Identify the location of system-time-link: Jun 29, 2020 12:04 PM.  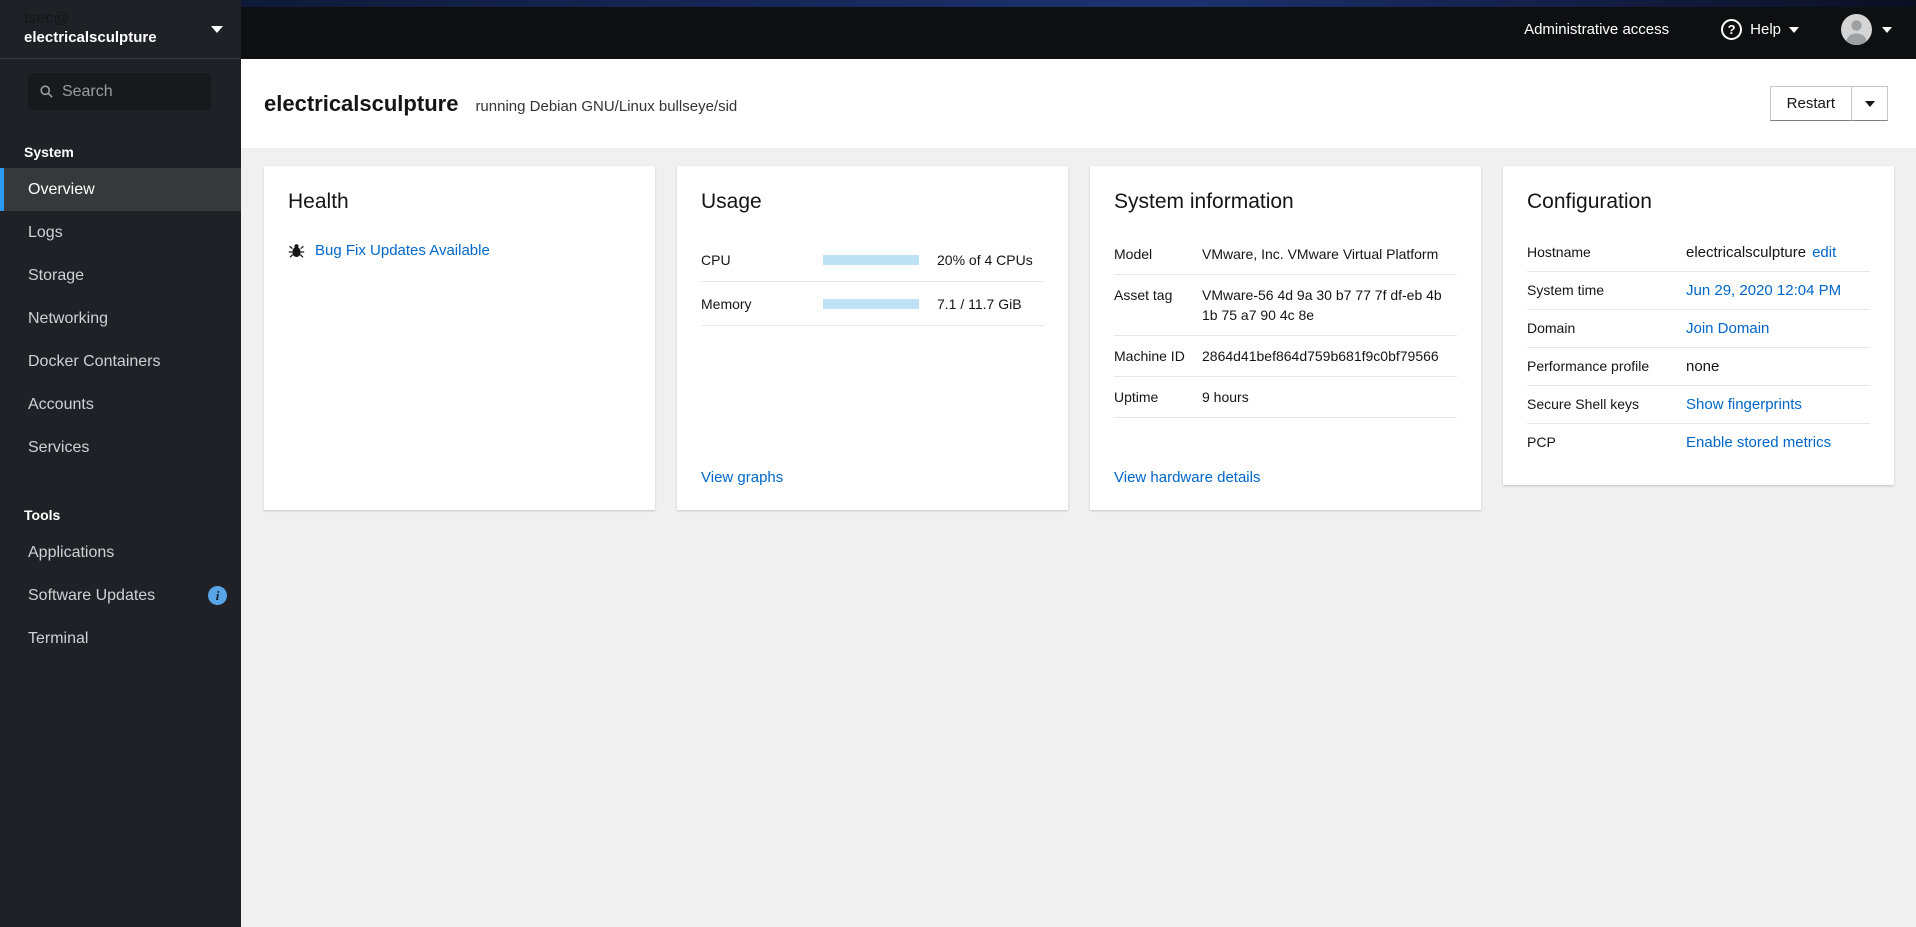
(1763, 290).